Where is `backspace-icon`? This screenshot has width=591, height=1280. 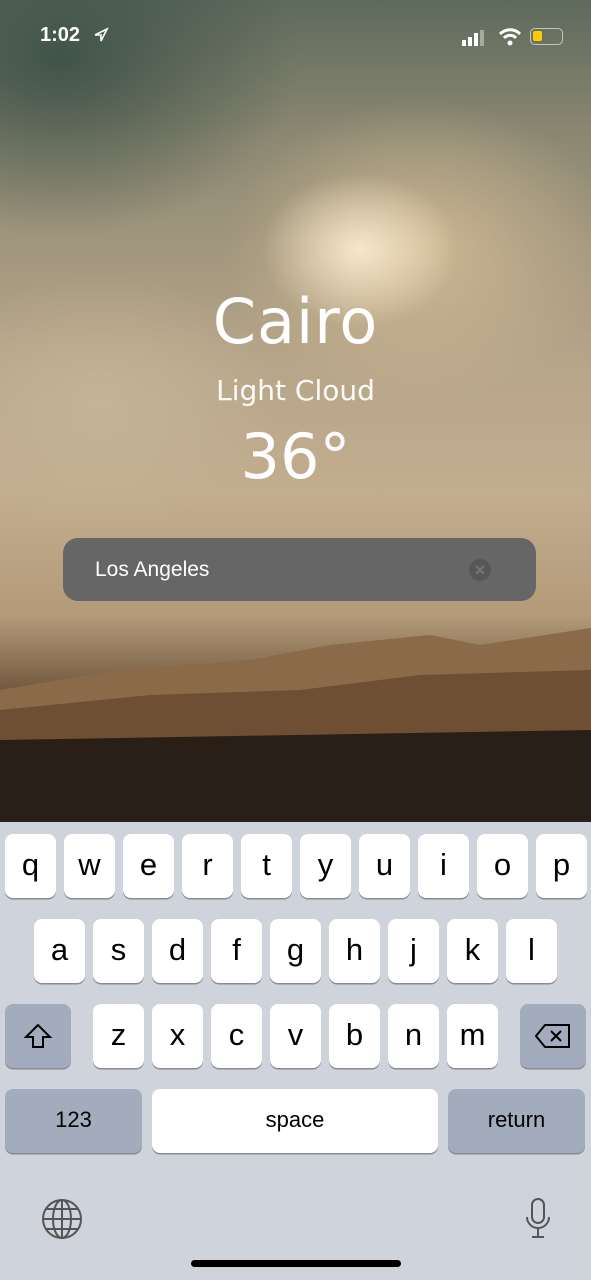
backspace-icon is located at coordinates (552, 1036).